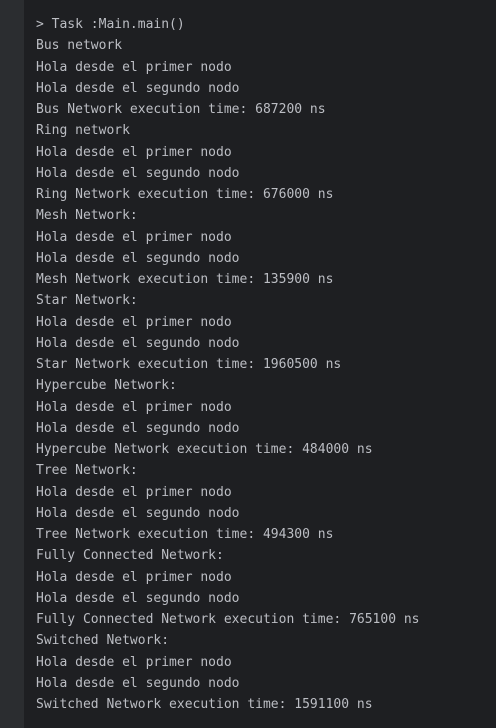 The width and height of the screenshot is (496, 728). What do you see at coordinates (181, 109) in the screenshot?
I see `console-line: Bus Network execution time: 687200 ns` at bounding box center [181, 109].